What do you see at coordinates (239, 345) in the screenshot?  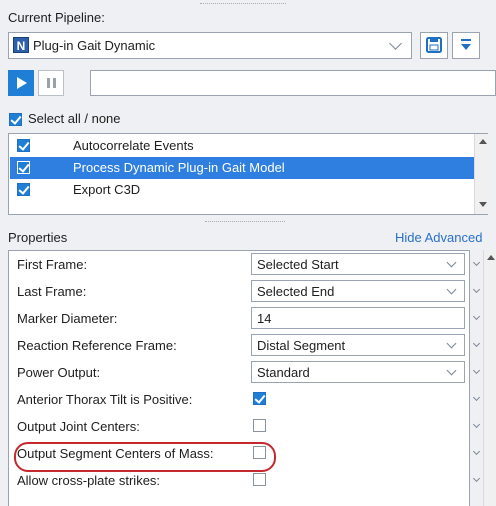 I see `property-row: Reaction Reference Frame: Distal Segment` at bounding box center [239, 345].